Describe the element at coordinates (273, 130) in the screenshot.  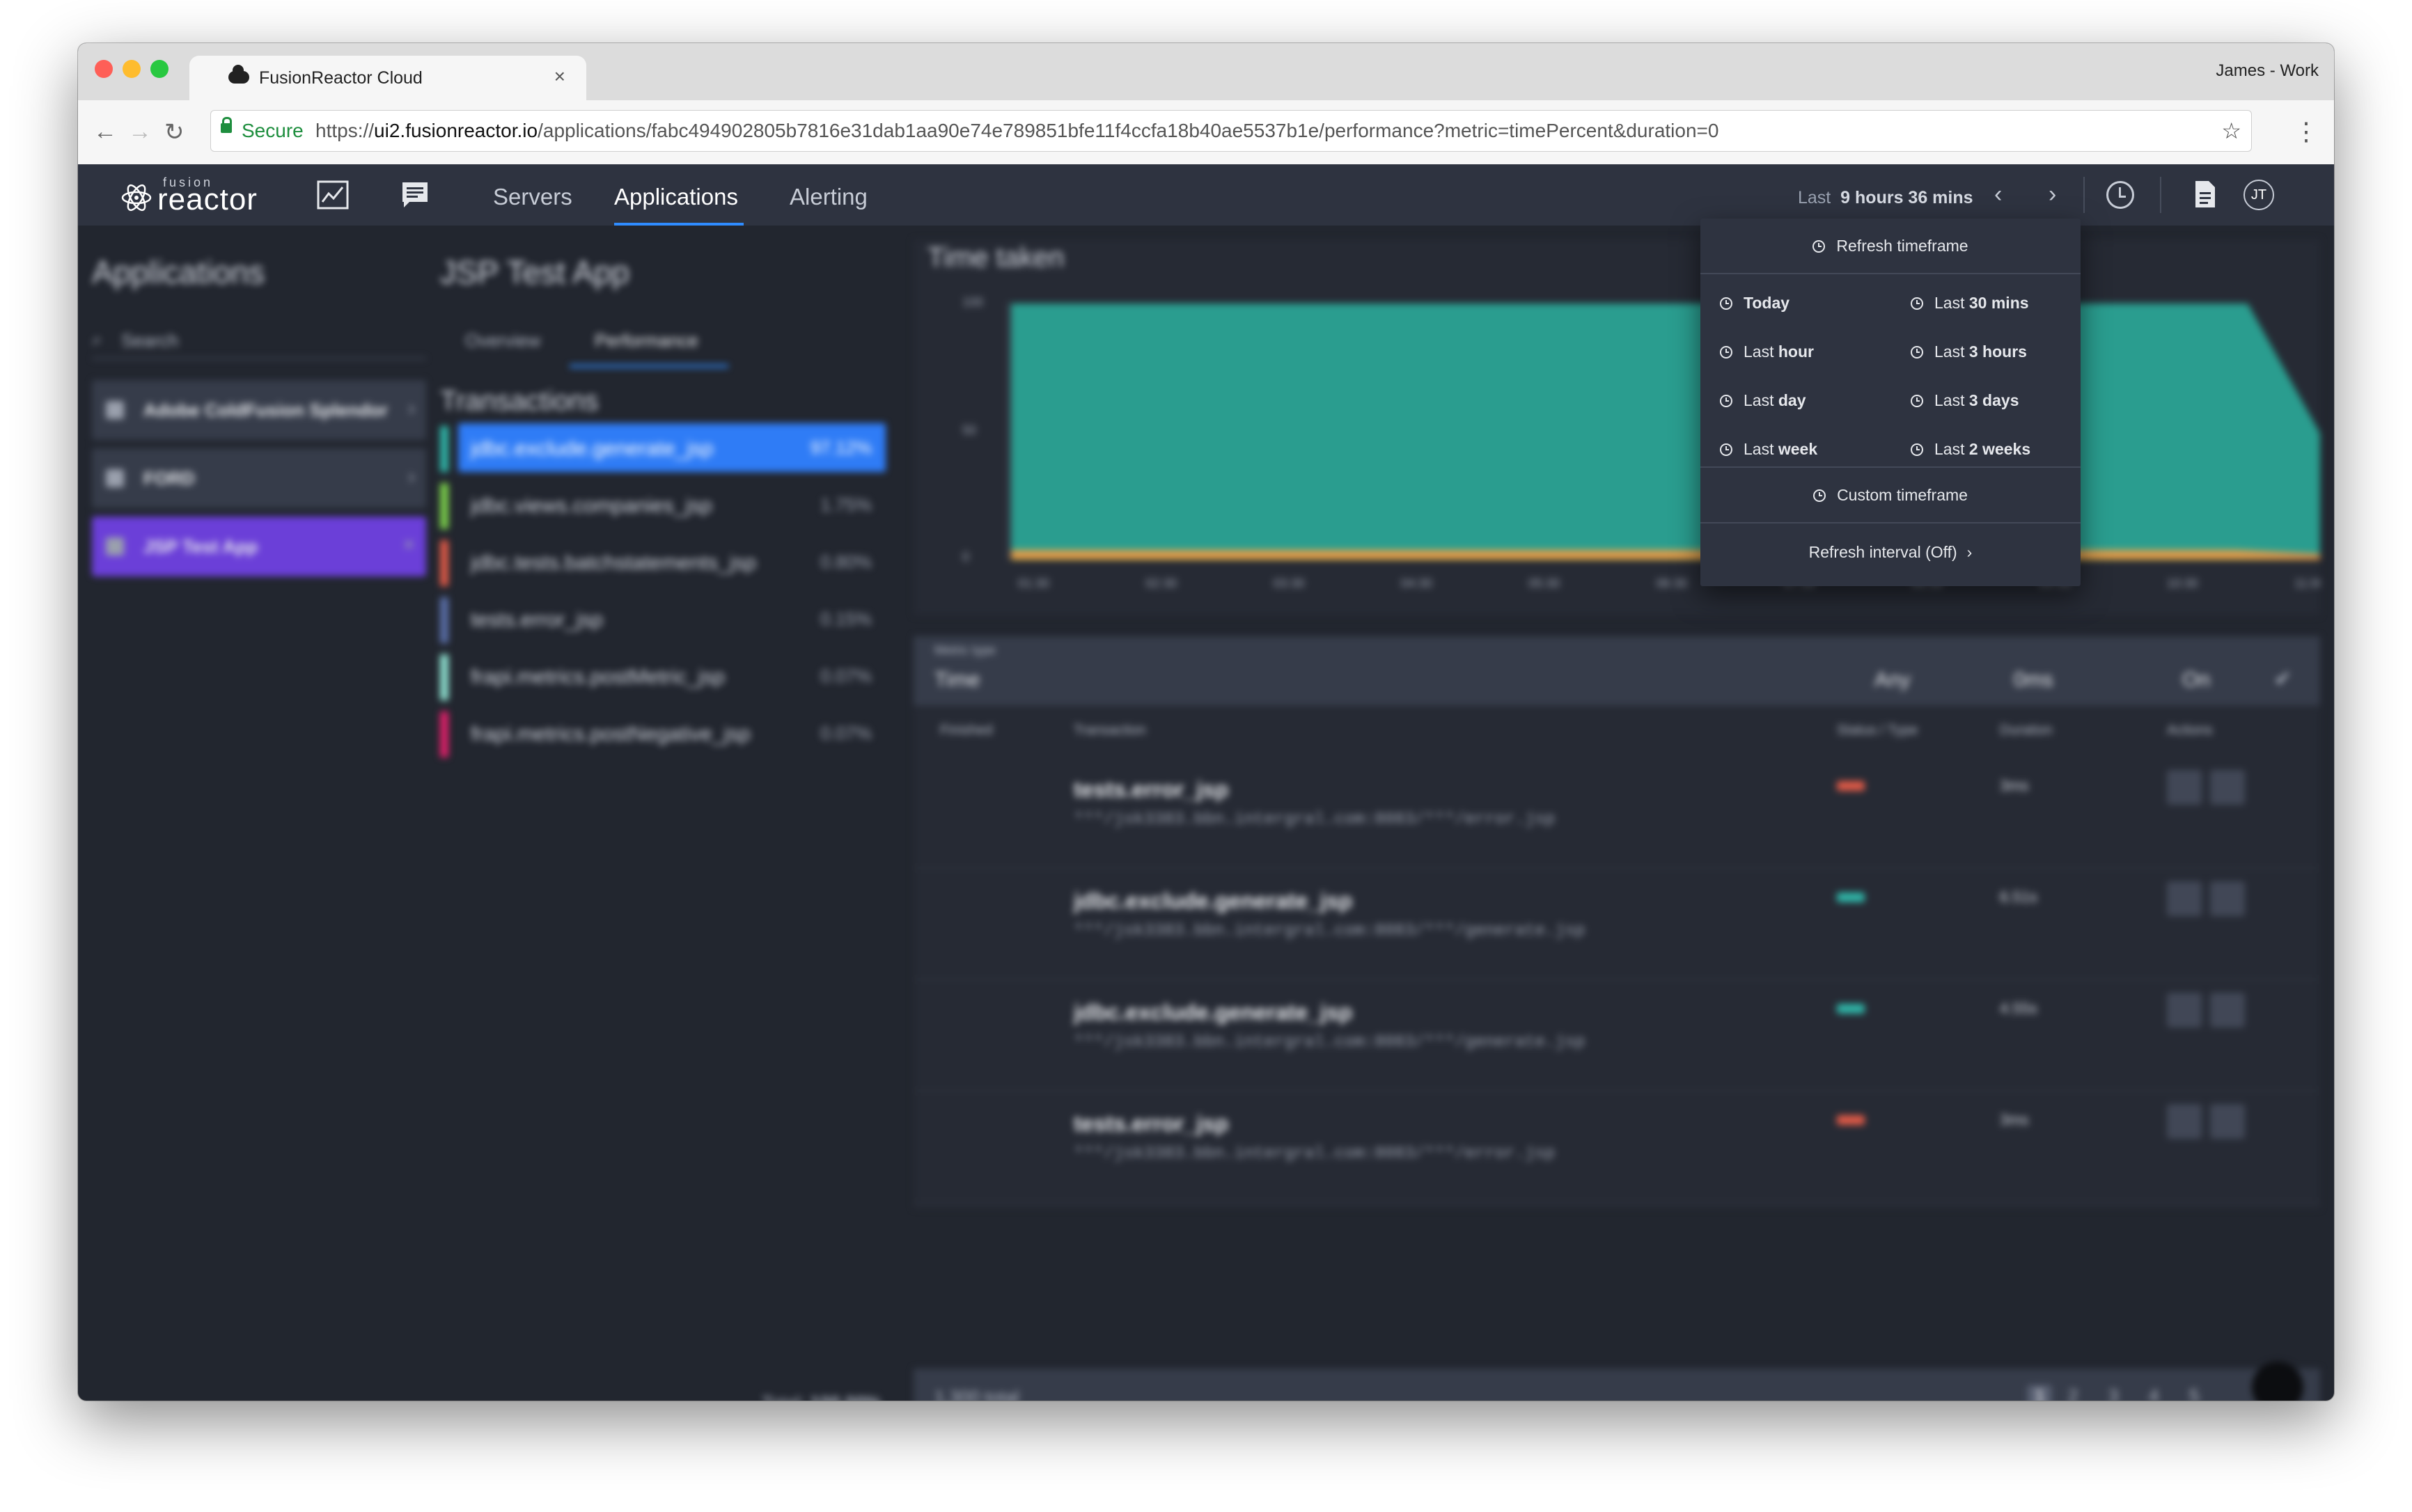
I see `secure-label: Secure` at that location.